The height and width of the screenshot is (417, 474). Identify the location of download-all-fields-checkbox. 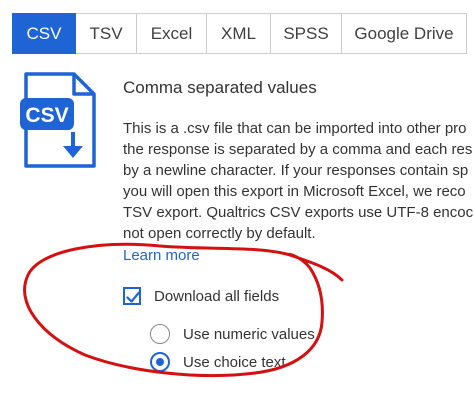
(132, 296).